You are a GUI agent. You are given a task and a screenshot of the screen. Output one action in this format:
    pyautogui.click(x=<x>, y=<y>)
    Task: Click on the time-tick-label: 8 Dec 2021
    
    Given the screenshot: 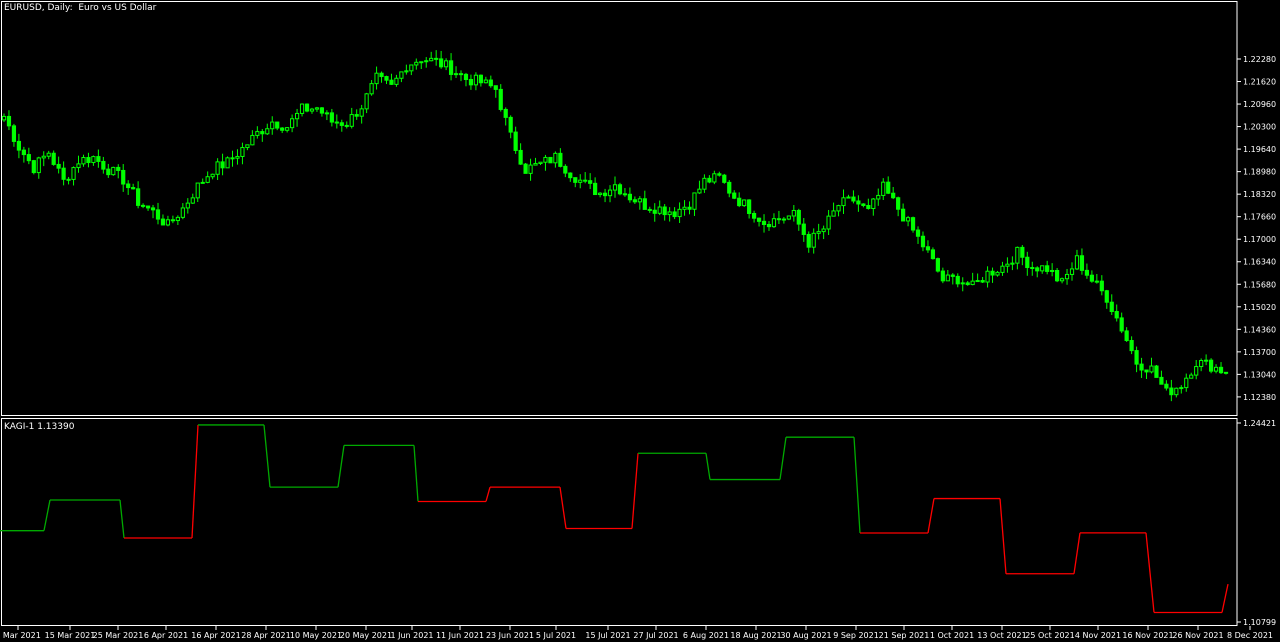 What is the action you would take?
    pyautogui.click(x=1250, y=635)
    